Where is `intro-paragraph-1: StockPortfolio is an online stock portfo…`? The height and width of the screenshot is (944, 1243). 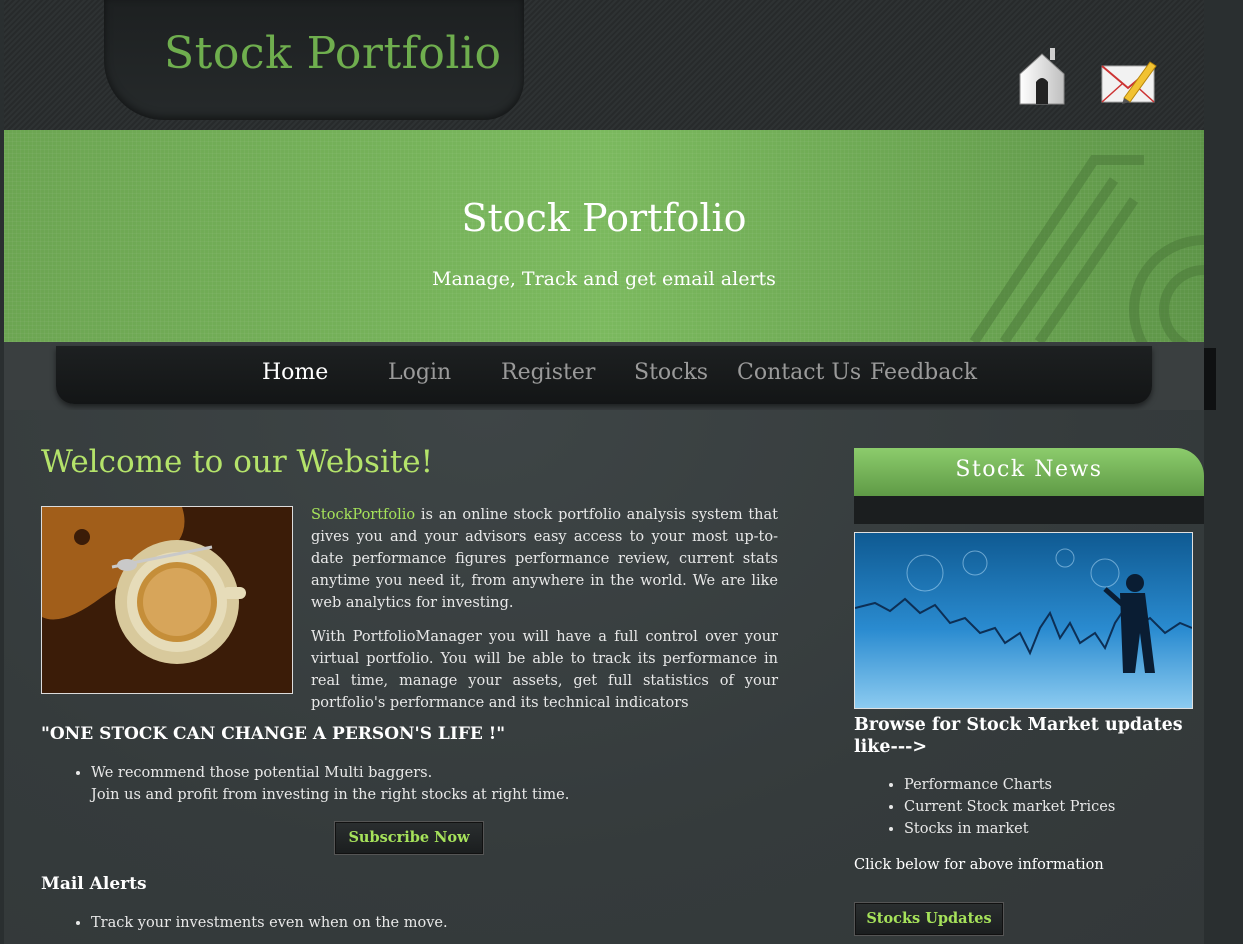 intro-paragraph-1: StockPortfolio is an online stock portfo… is located at coordinates (544, 559).